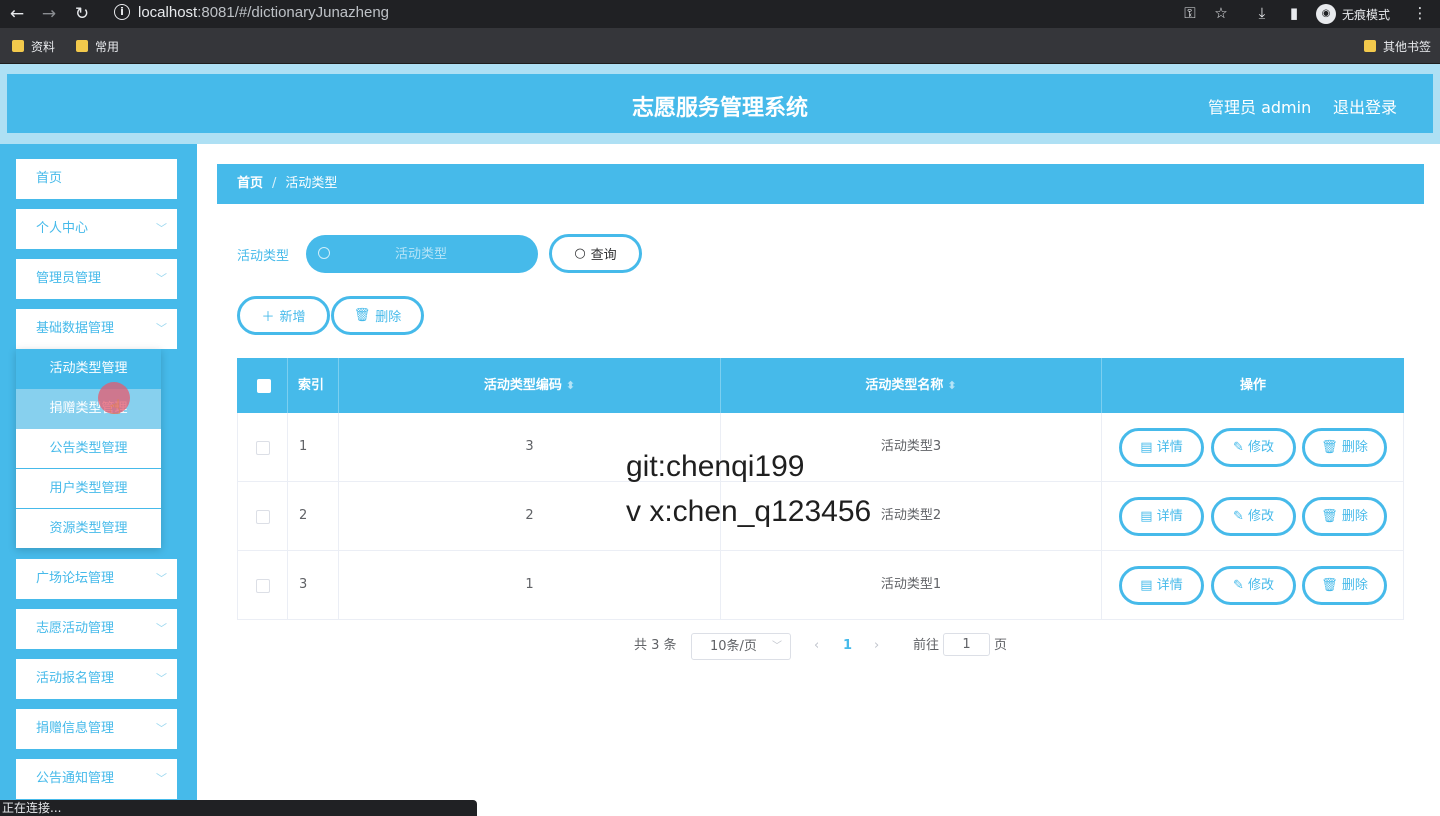  Describe the element at coordinates (75, 578) in the screenshot. I see `sidebar-item-label: 广场论坛管理` at that location.